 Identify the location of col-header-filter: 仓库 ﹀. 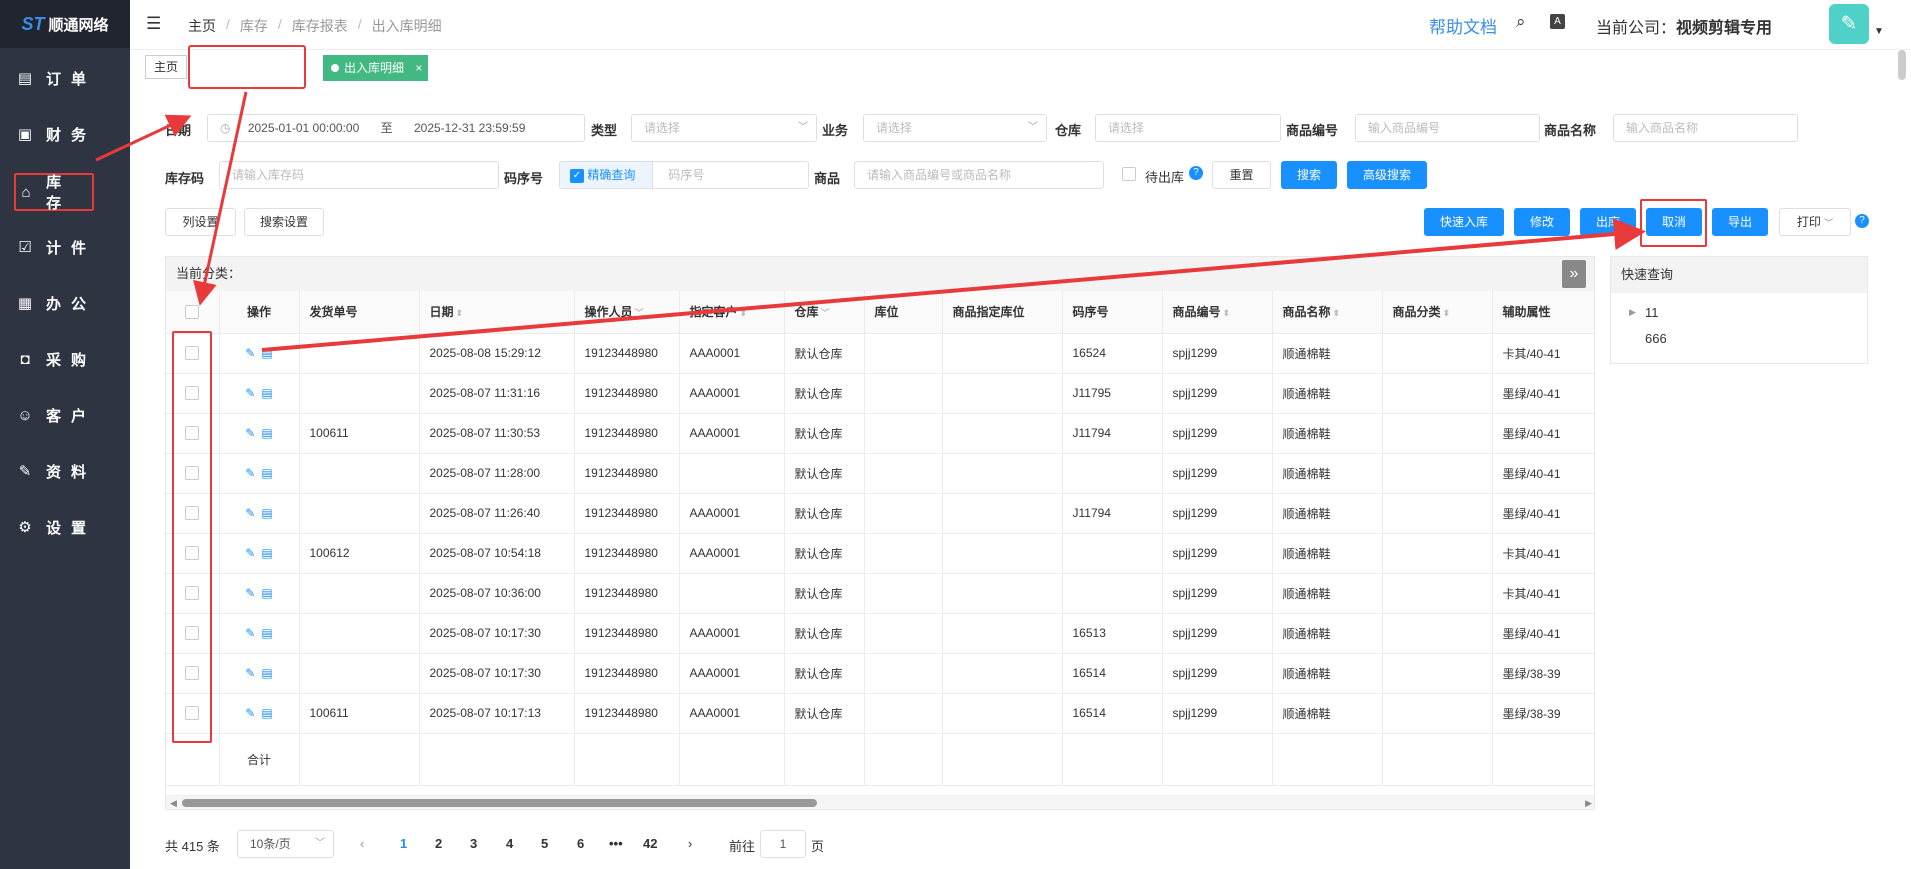
(824, 312).